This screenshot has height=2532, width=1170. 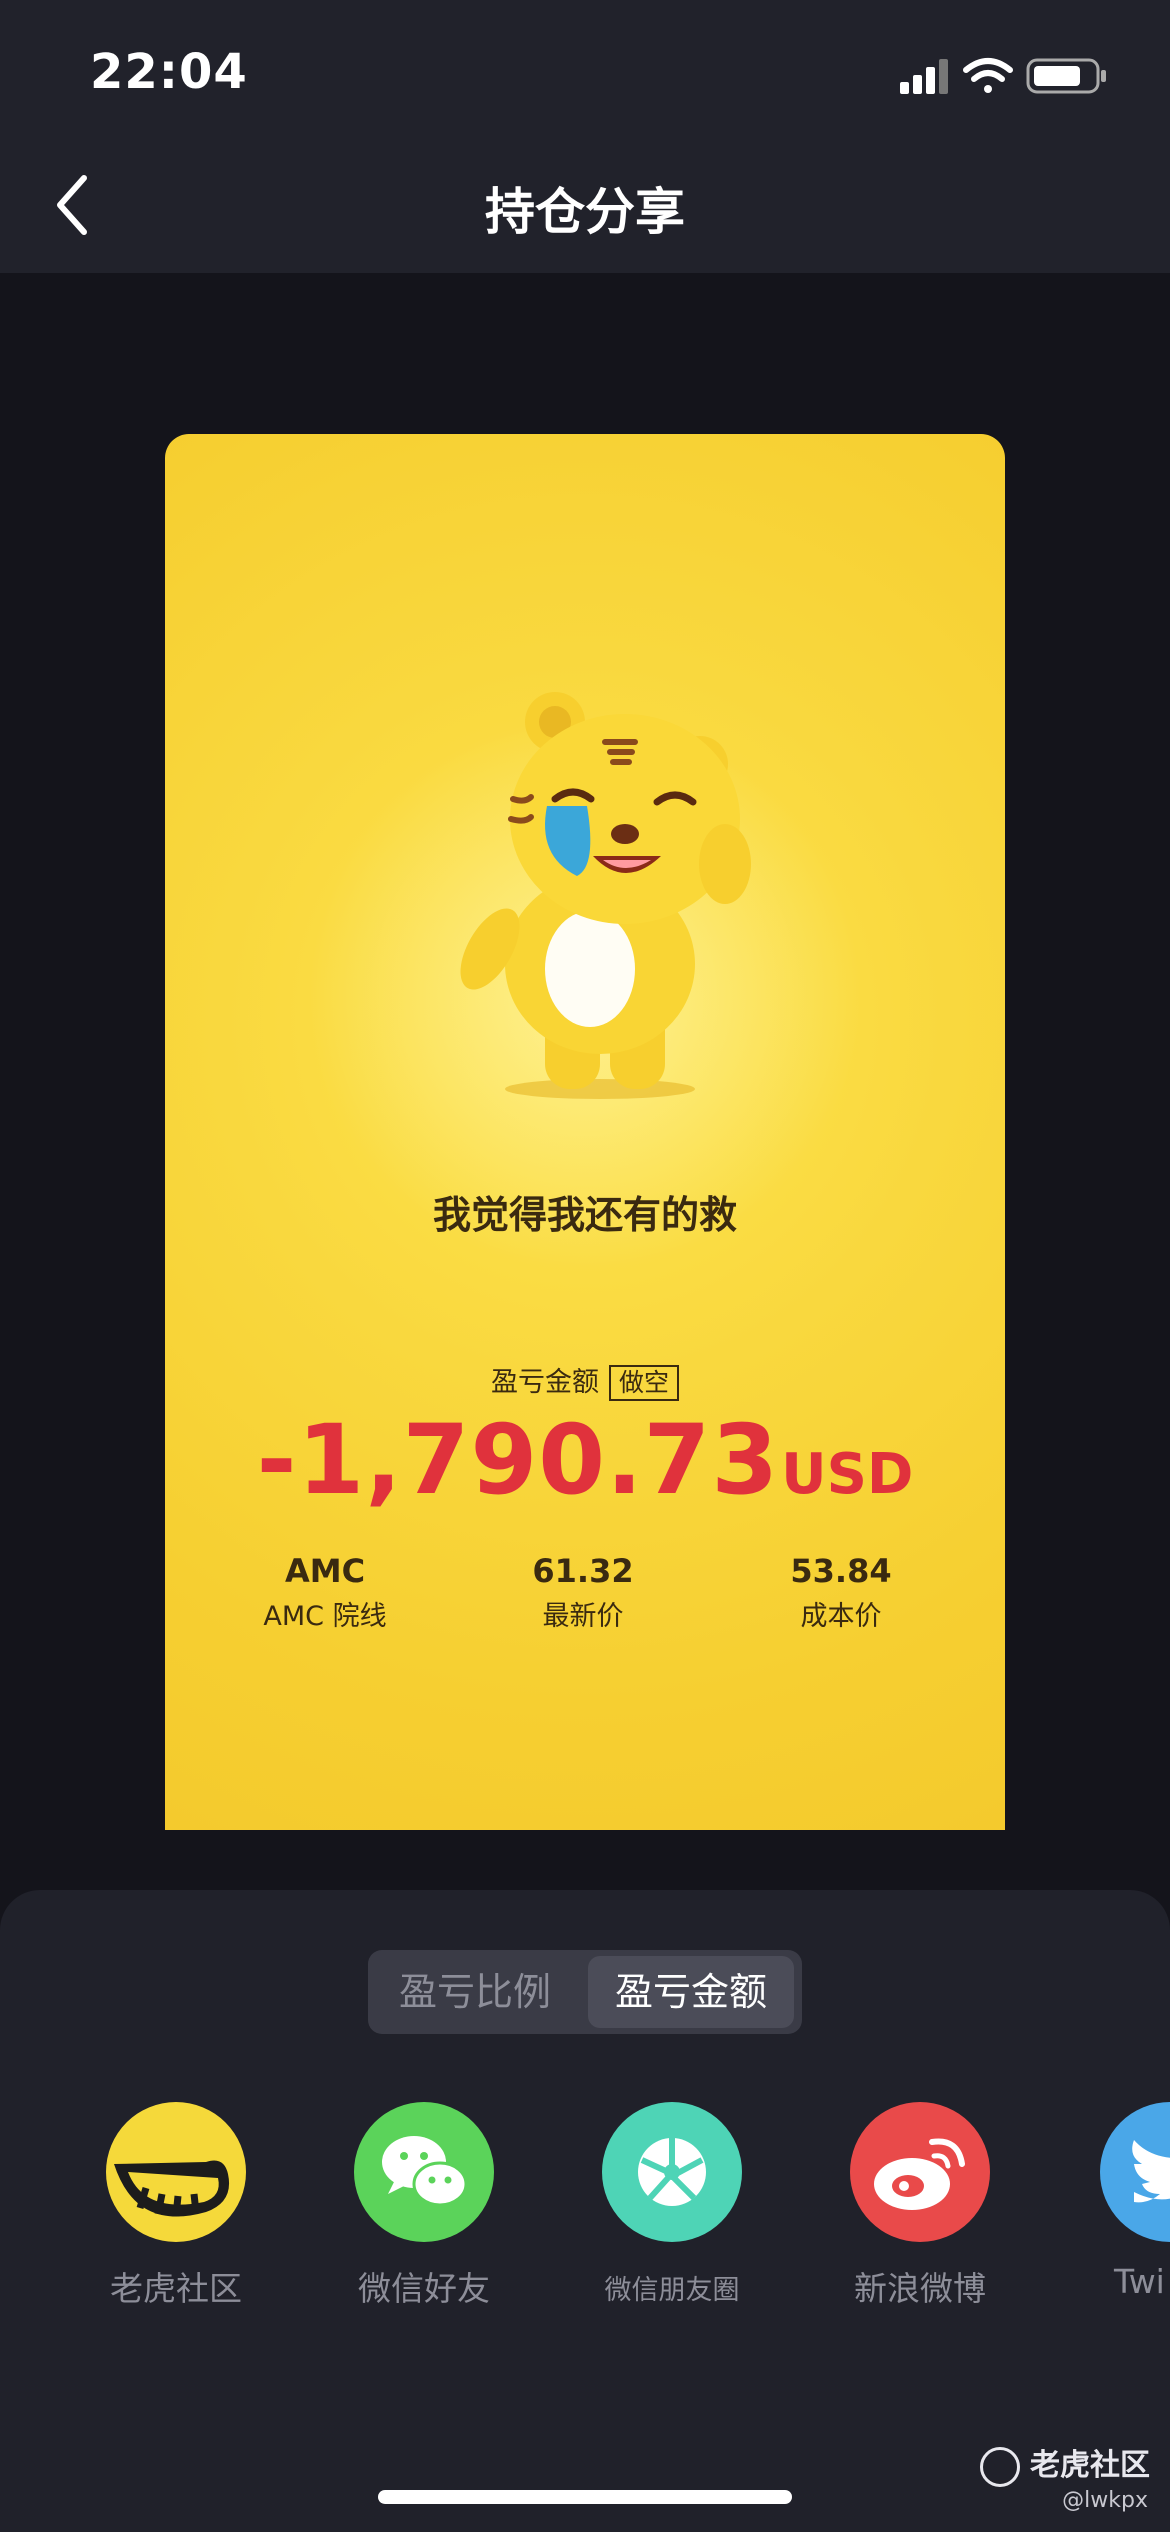 I want to click on moments-icon, so click(x=672, y=2172).